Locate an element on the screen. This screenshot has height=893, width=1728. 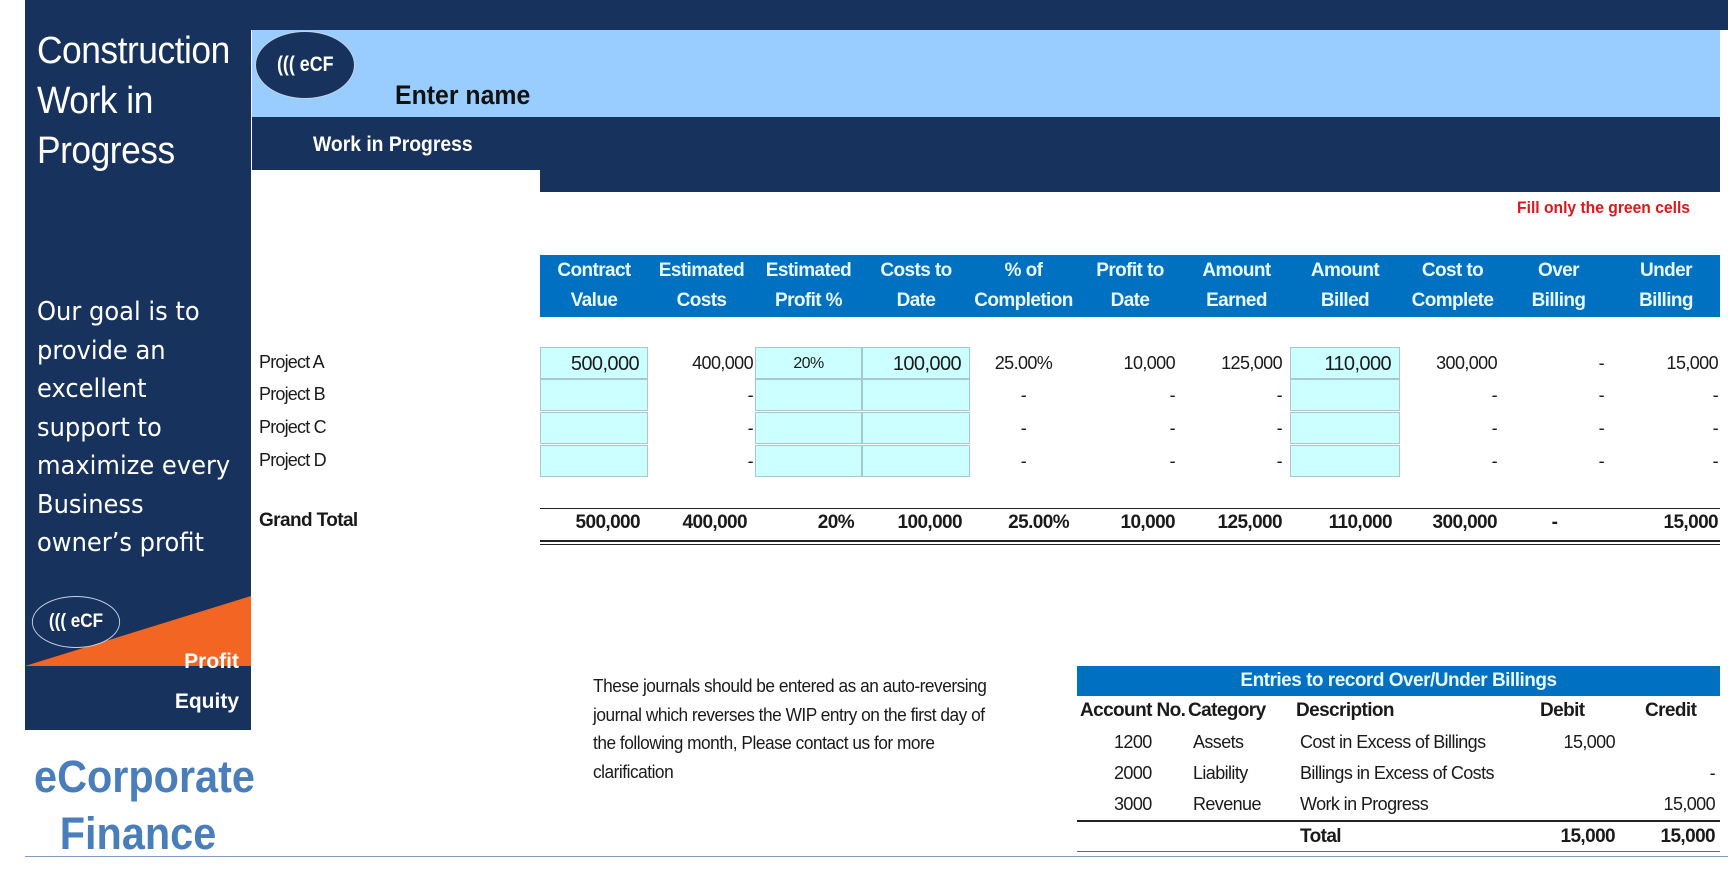
entry-account: 3000 is located at coordinates (1133, 804).